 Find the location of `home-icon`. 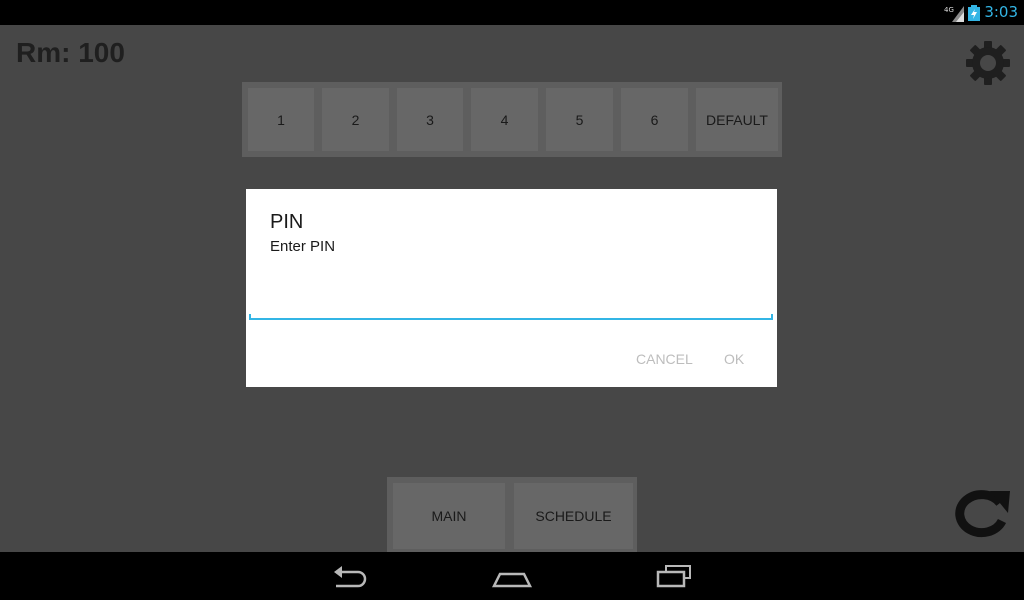

home-icon is located at coordinates (512, 576).